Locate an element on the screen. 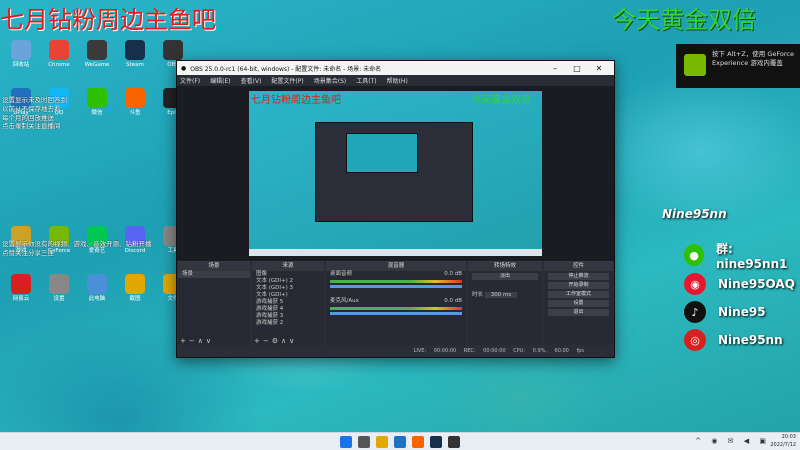 The height and width of the screenshot is (450, 800). edge-icon is located at coordinates (400, 442).